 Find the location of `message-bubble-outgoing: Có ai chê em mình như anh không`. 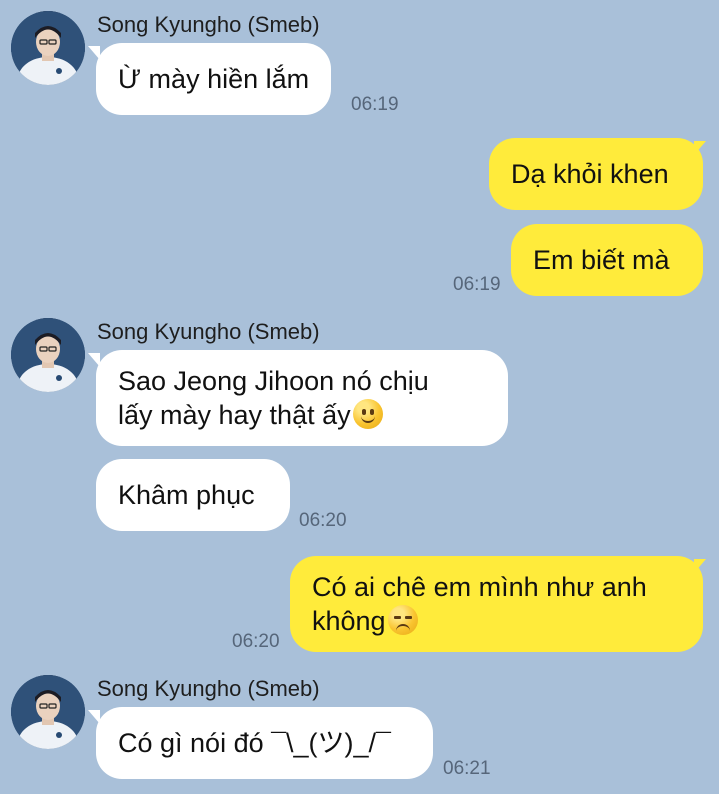

message-bubble-outgoing: Có ai chê em mình như anh không is located at coordinates (496, 604).